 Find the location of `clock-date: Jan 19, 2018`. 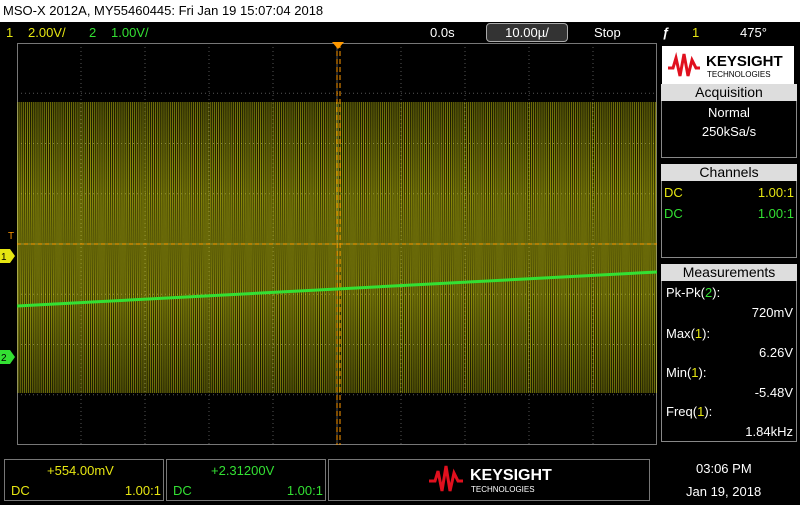

clock-date: Jan 19, 2018 is located at coordinates (724, 491).